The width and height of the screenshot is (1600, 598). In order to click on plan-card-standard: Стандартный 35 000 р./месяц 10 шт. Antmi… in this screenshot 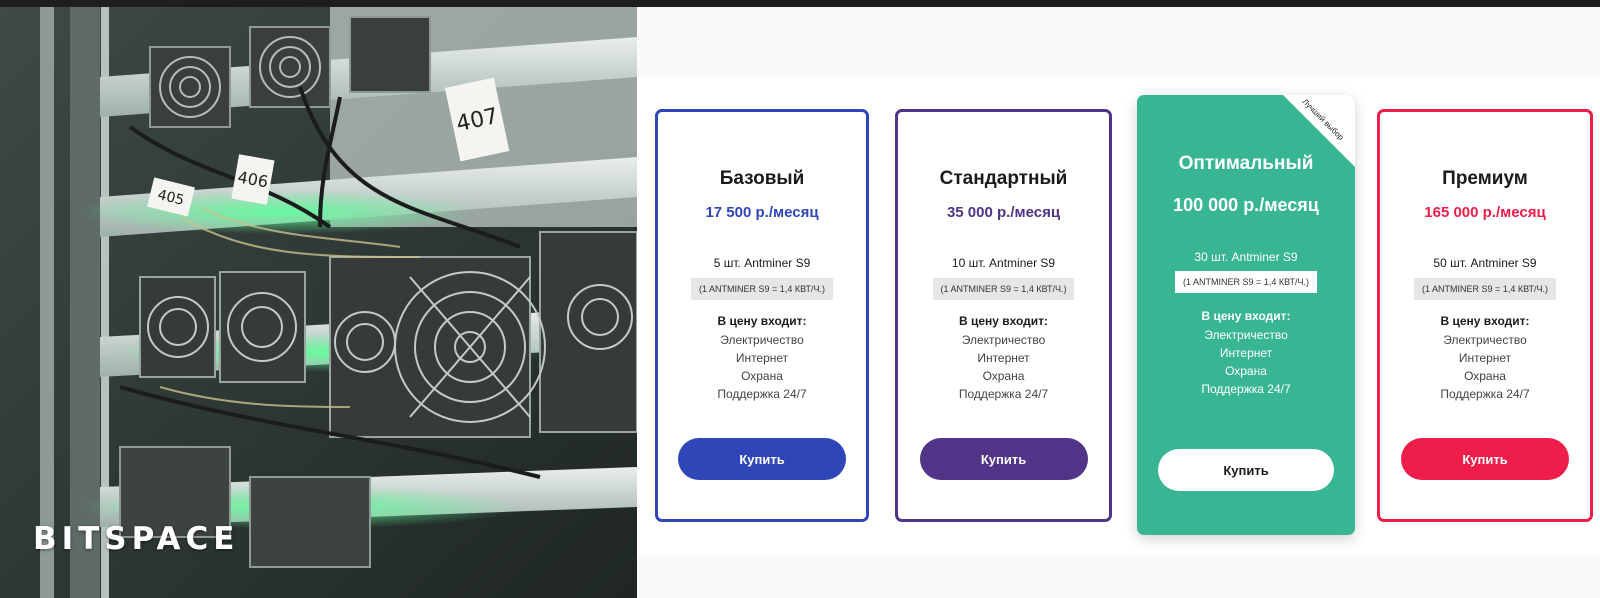, I will do `click(1003, 315)`.